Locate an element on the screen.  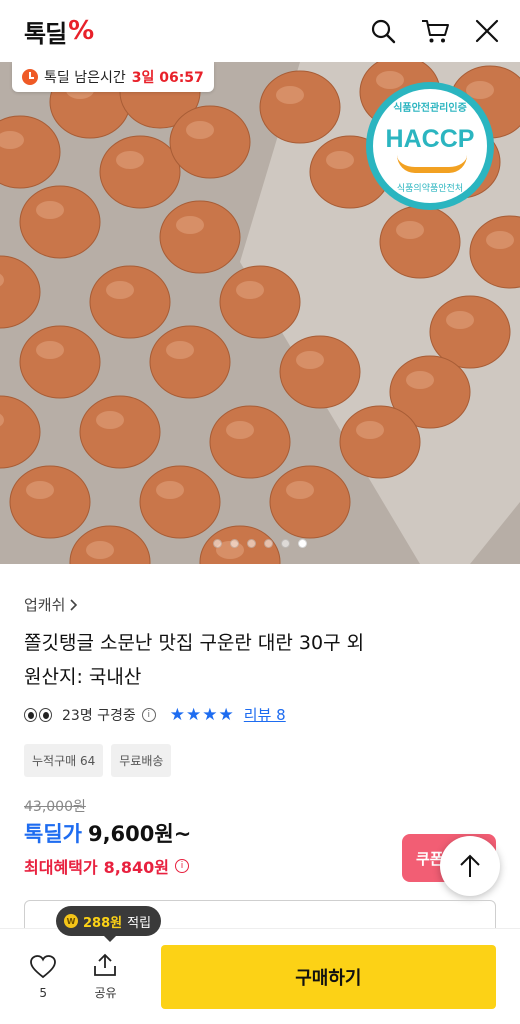
seller-link: 업캐쉬 is located at coordinates (51, 604).